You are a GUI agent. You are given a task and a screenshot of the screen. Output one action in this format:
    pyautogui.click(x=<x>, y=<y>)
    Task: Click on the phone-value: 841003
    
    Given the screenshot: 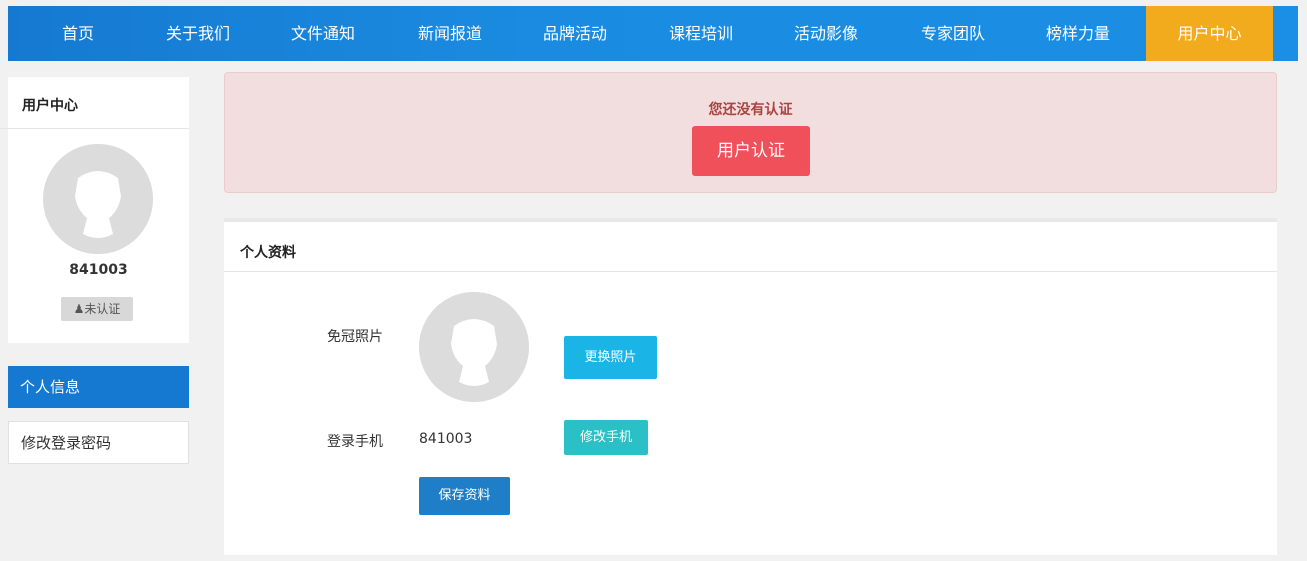 What is the action you would take?
    pyautogui.click(x=446, y=439)
    